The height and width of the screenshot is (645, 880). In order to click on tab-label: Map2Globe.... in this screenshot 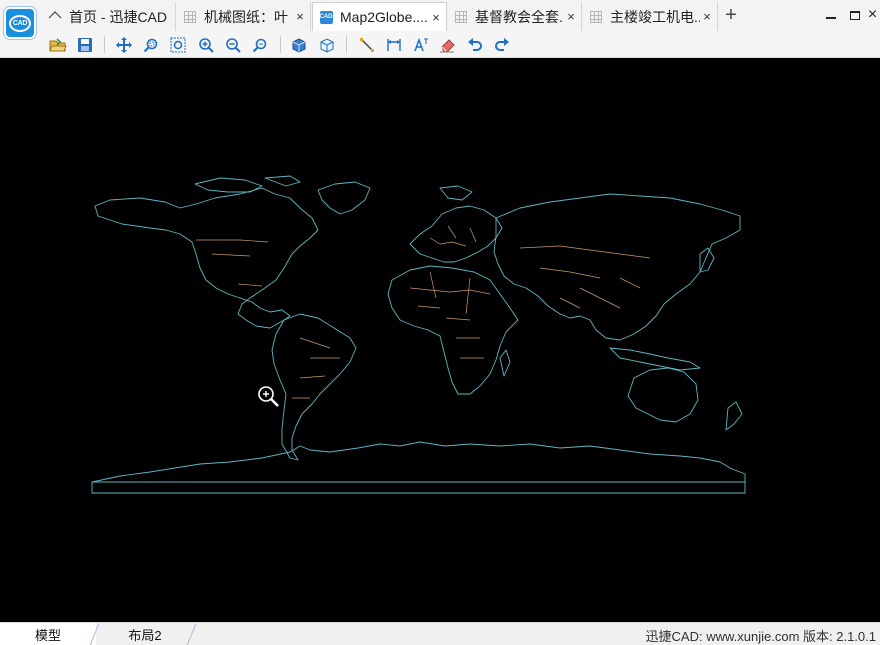, I will do `click(384, 17)`.